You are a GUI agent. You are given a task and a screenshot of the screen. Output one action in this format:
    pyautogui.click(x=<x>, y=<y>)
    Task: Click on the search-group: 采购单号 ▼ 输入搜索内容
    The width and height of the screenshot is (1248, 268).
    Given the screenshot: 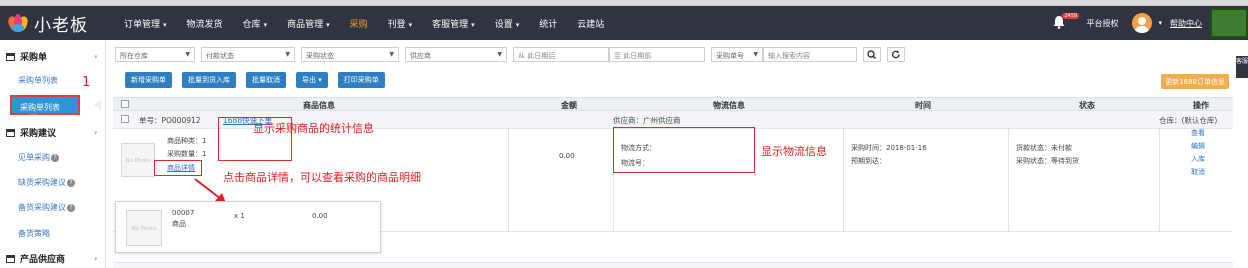 What is the action you would take?
    pyautogui.click(x=784, y=55)
    